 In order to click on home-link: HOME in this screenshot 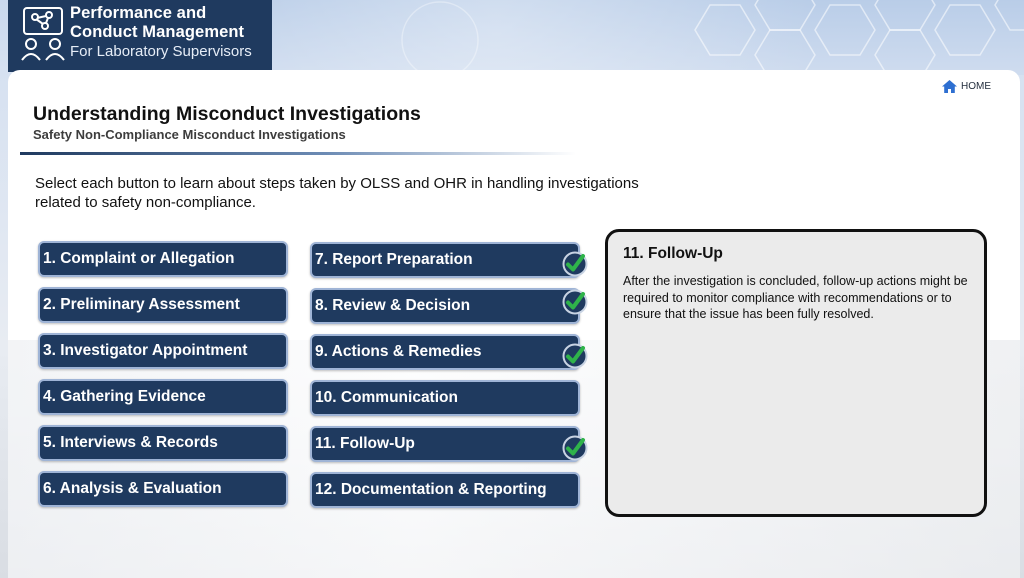, I will do `click(966, 86)`.